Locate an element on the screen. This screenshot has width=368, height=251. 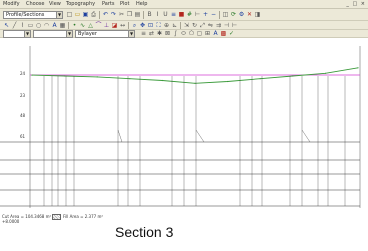
grid-icon: # is located at coordinates (189, 14).